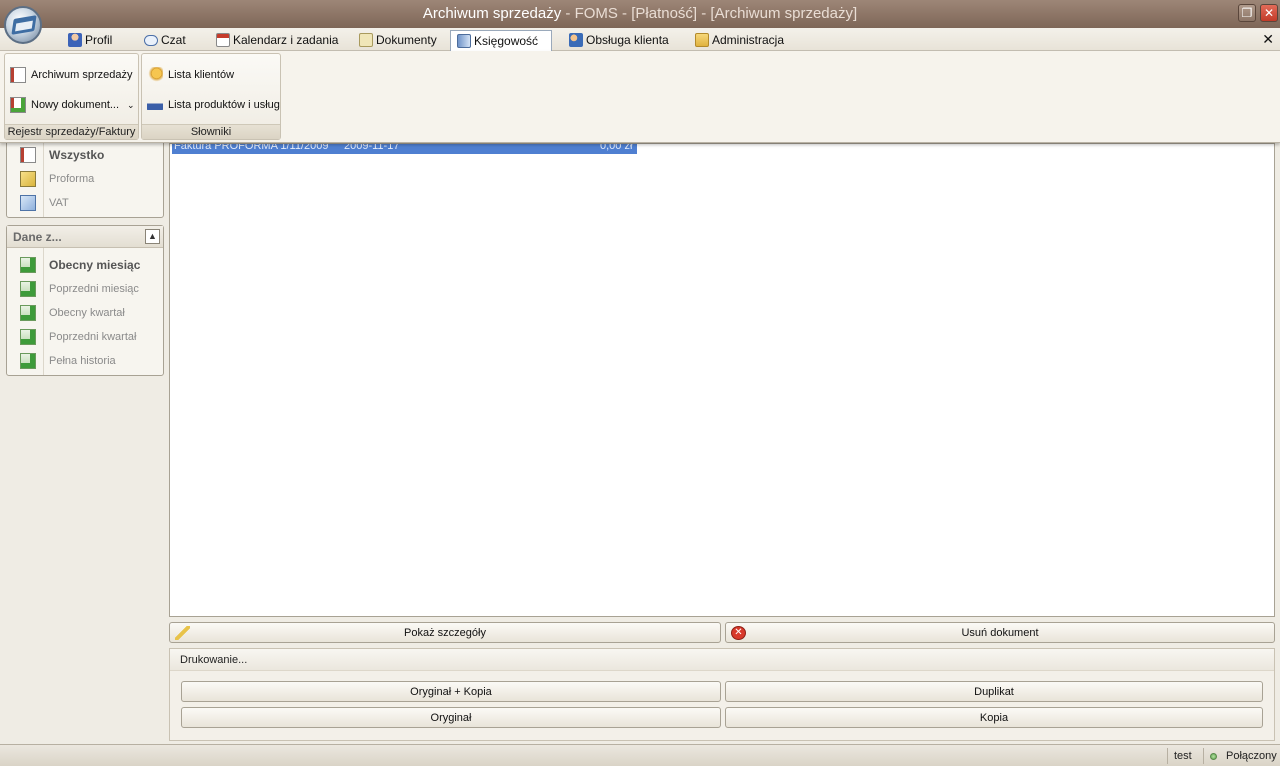 Image resolution: width=1280 pixels, height=766 pixels. What do you see at coordinates (85, 361) in the screenshot?
I see `range-pelna-historia: Pełna historia` at bounding box center [85, 361].